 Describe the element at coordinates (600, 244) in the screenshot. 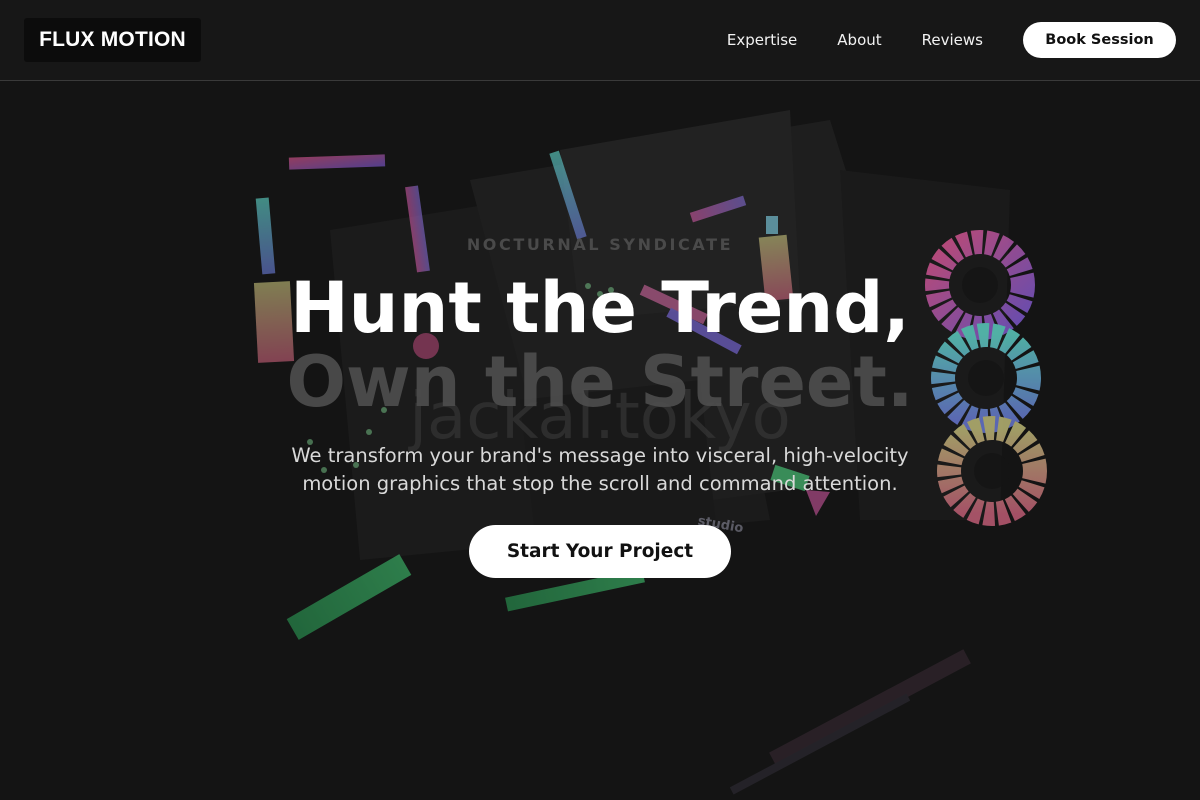

I see `hero-eyebrow: NOCTURNAL SYNDICATE` at that location.